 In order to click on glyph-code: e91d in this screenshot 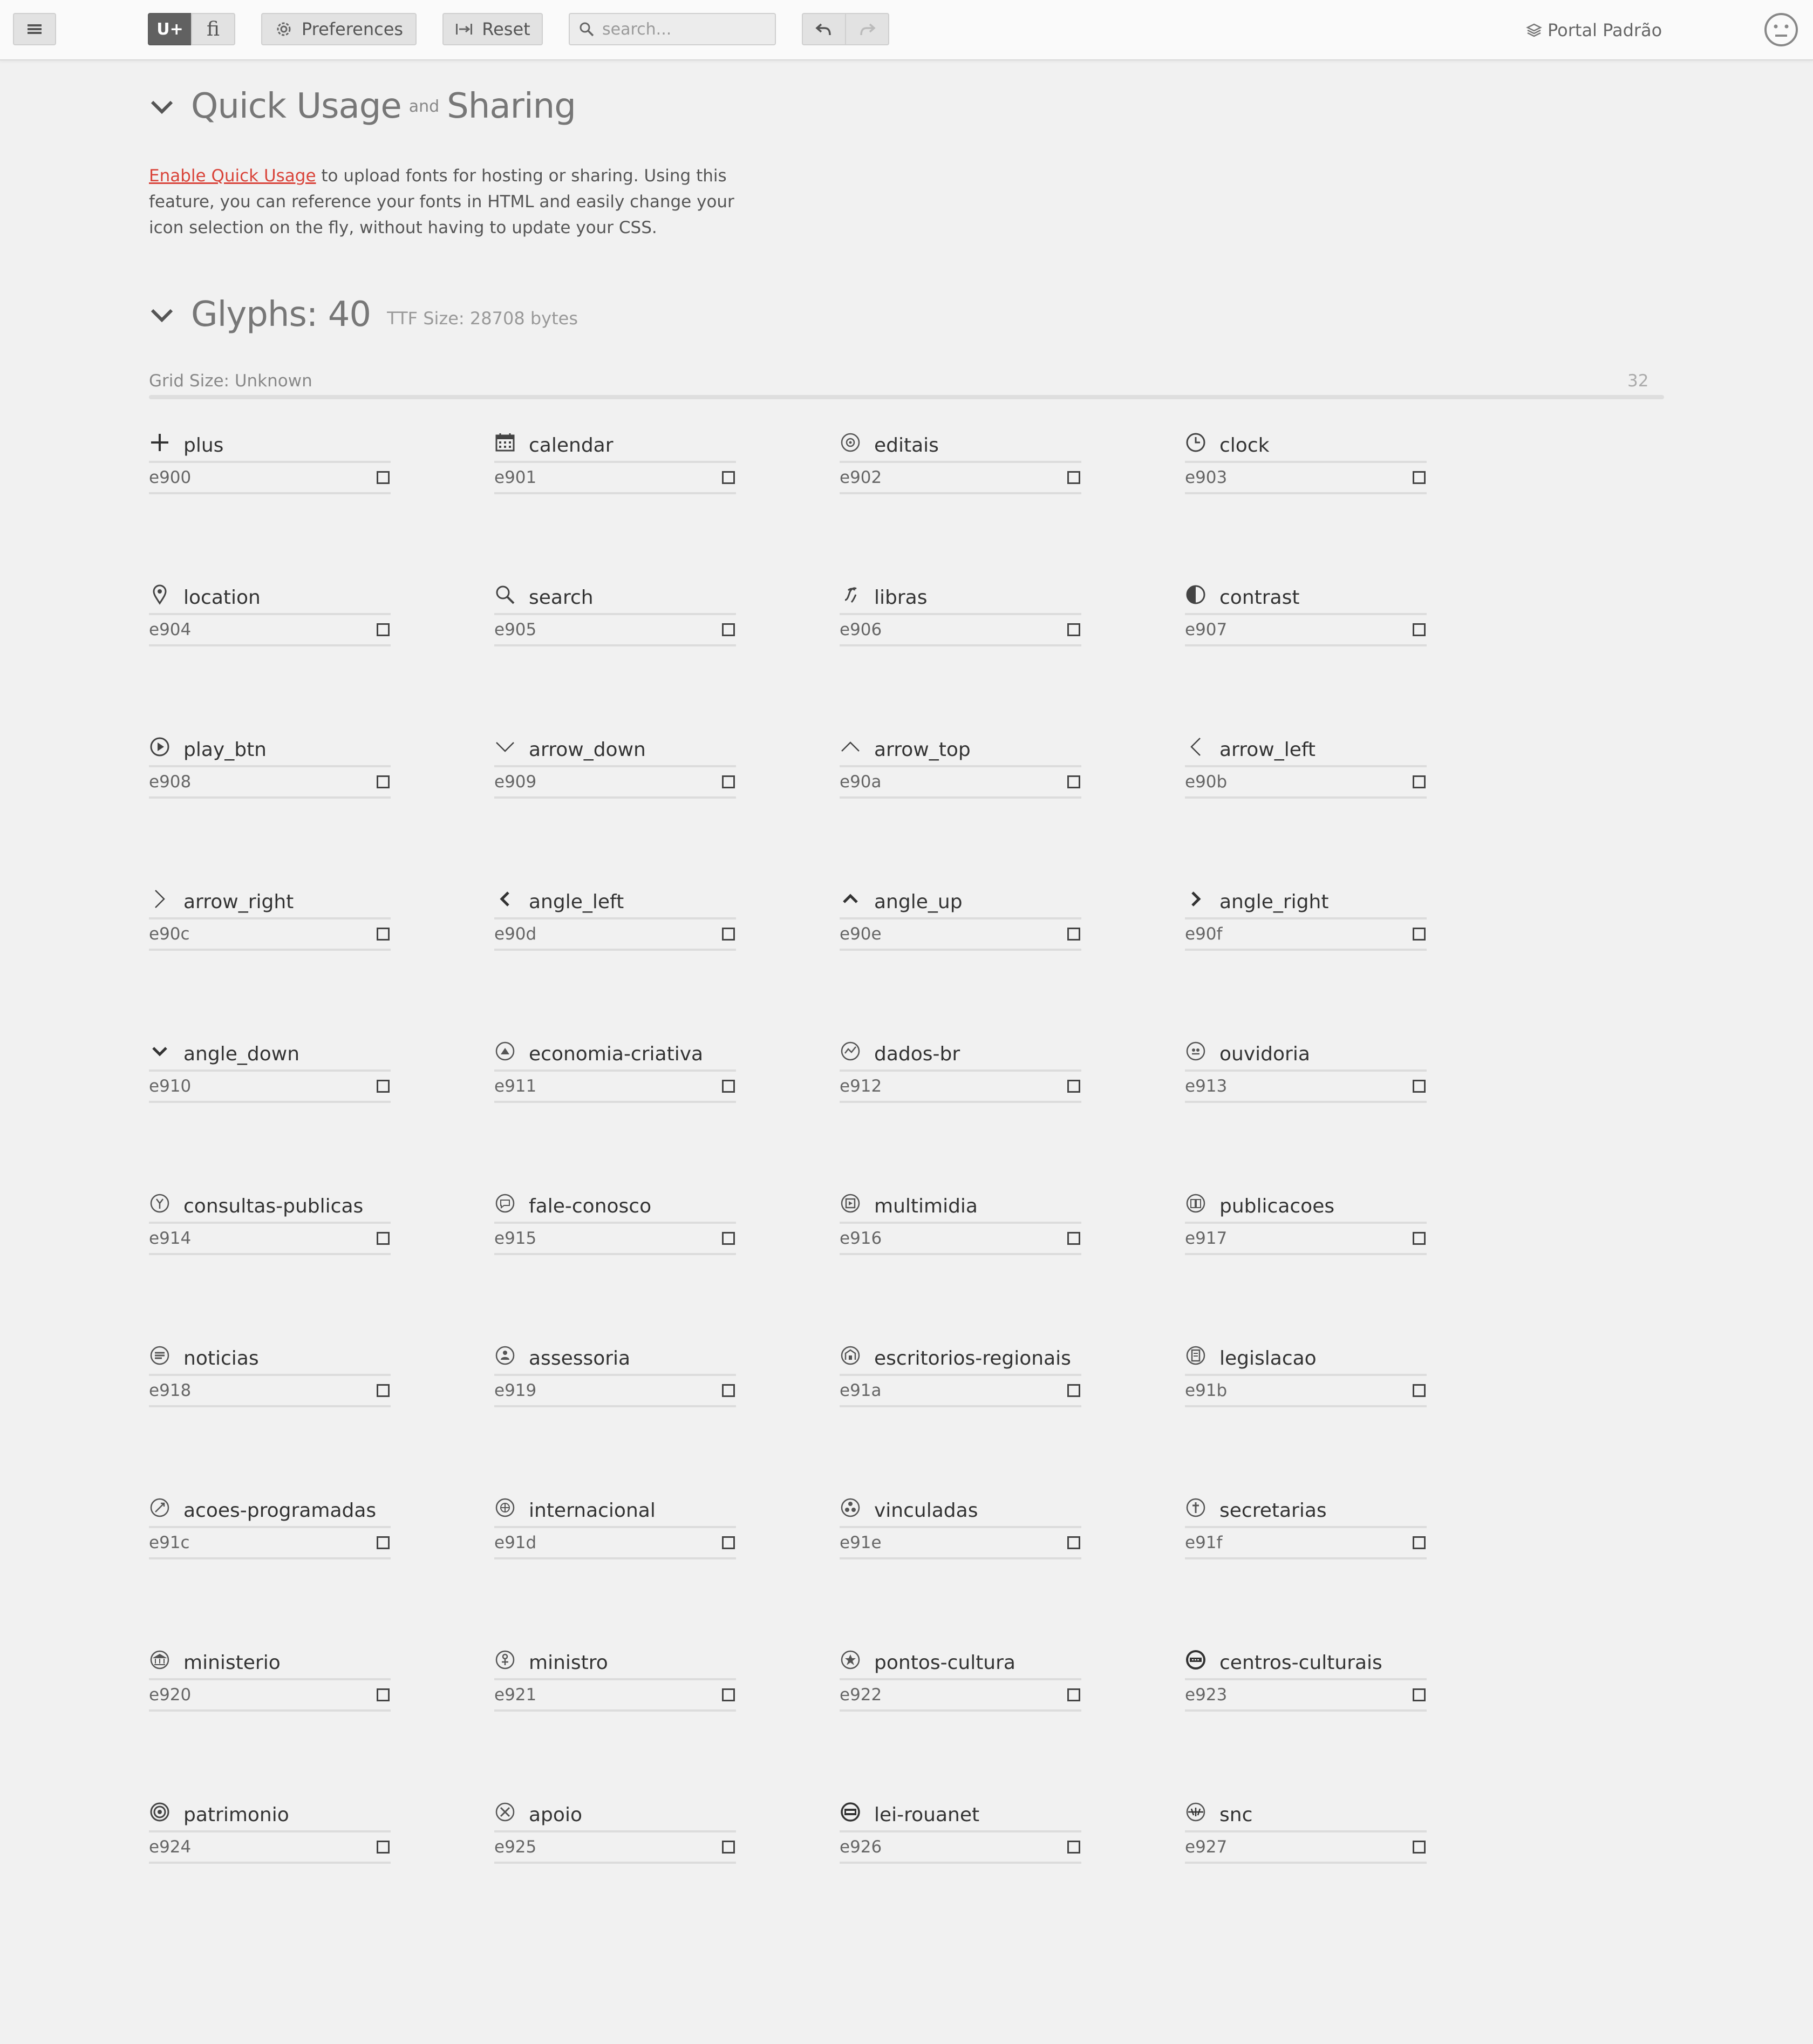, I will do `click(515, 1542)`.